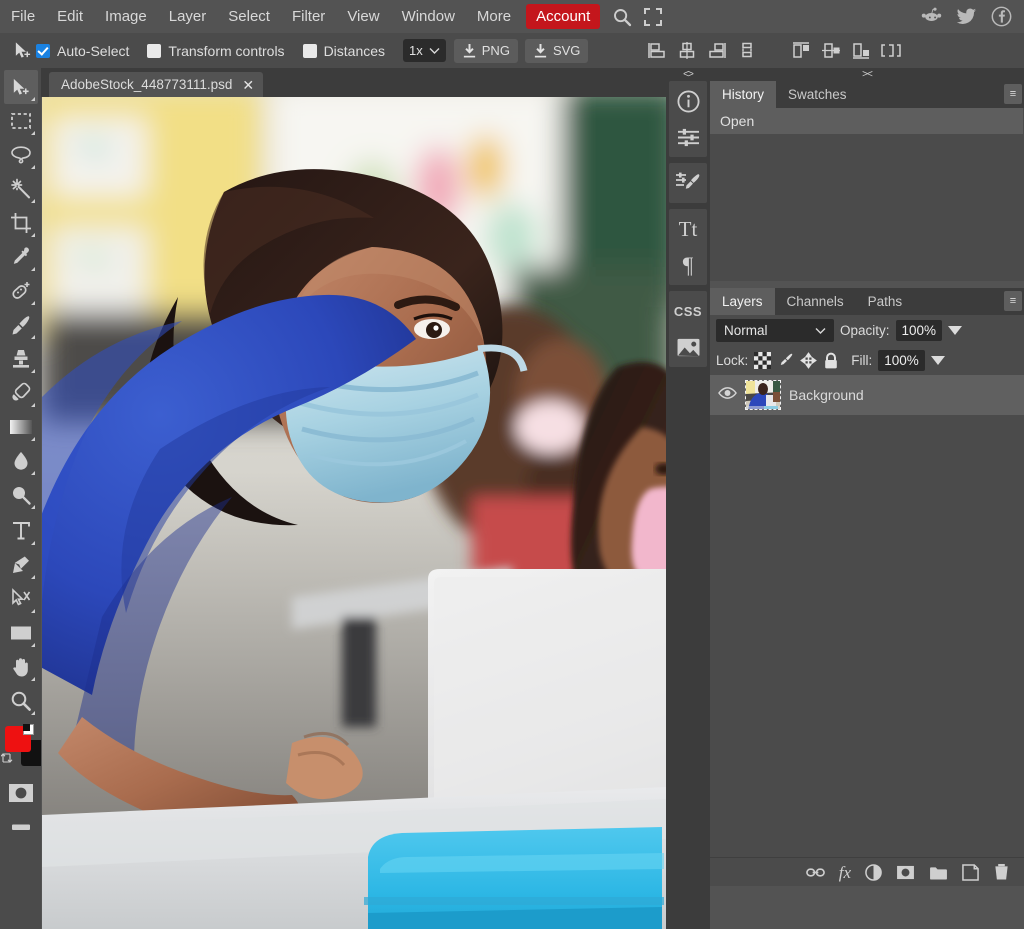  What do you see at coordinates (867, 284) in the screenshot?
I see `panel-divider` at bounding box center [867, 284].